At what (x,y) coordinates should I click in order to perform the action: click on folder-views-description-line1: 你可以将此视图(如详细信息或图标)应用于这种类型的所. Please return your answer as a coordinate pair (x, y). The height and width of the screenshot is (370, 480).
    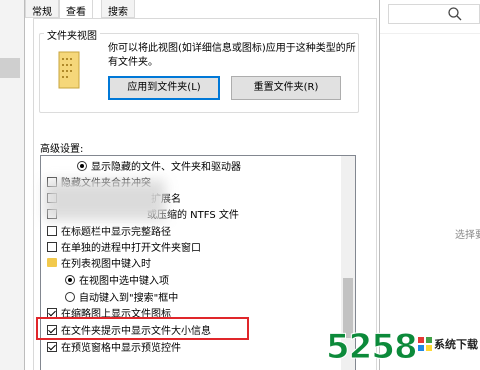
    Looking at the image, I should click on (232, 48).